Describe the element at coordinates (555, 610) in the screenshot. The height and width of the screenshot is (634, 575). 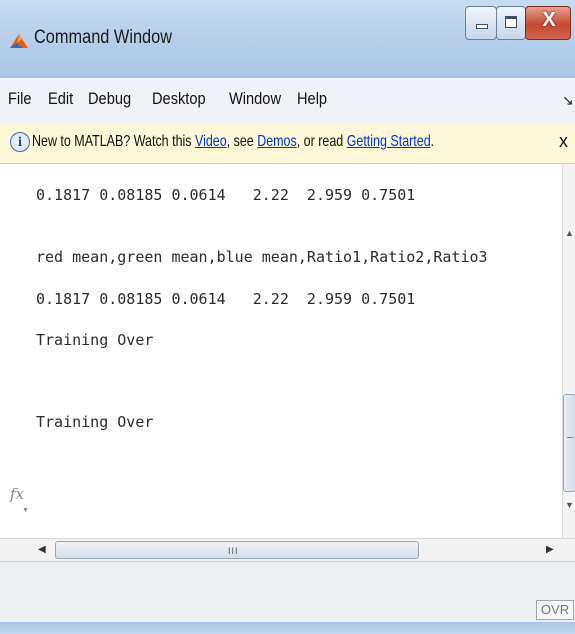
I see `overwrite-indicator: OVR` at that location.